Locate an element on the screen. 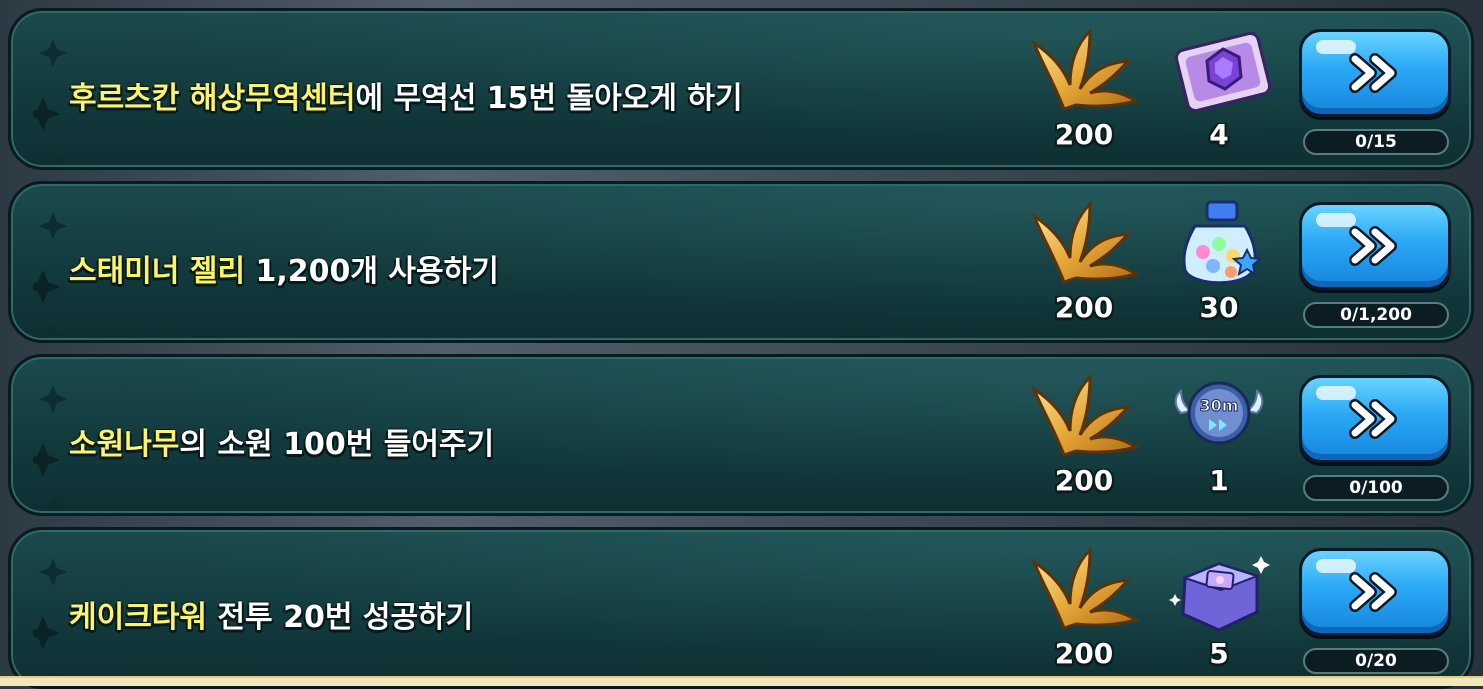 This screenshot has height=689, width=1483. reward-item: 30 is located at coordinates (1219, 266).